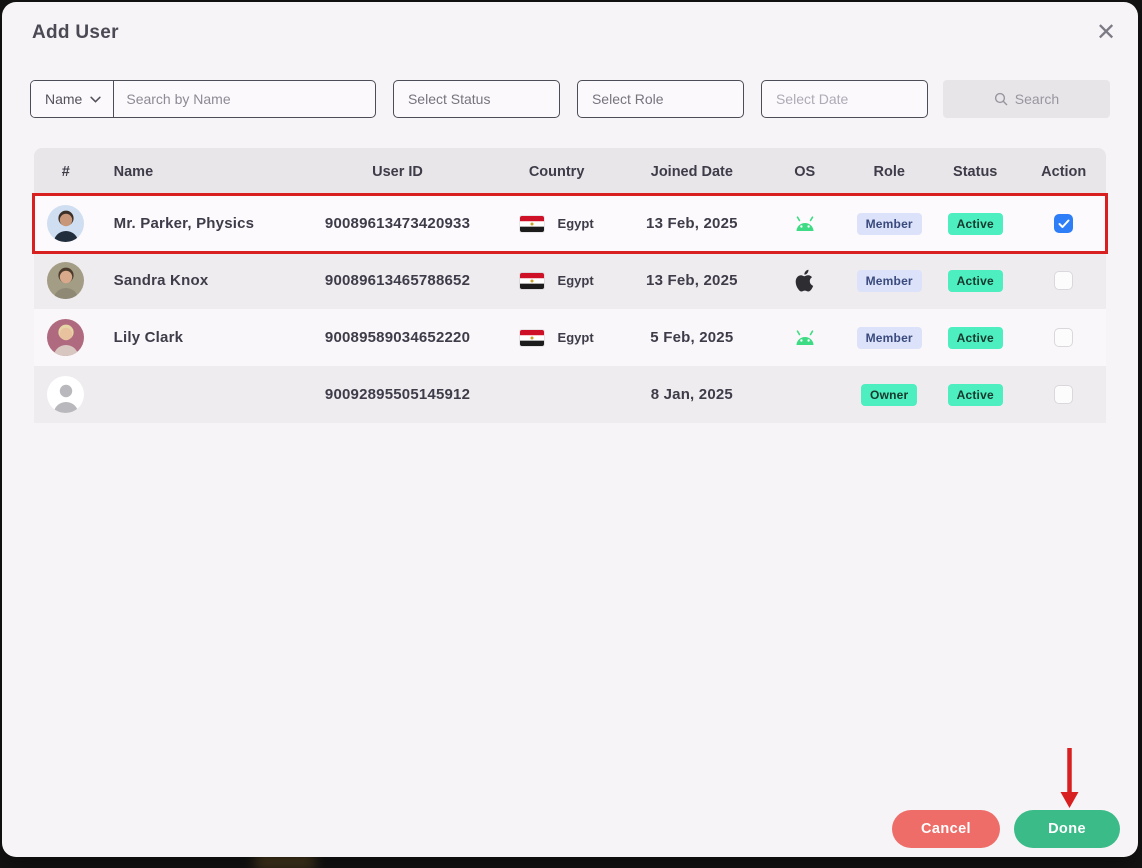 Image resolution: width=1142 pixels, height=868 pixels. Describe the element at coordinates (1106, 32) in the screenshot. I see `close-icon: ✕` at that location.